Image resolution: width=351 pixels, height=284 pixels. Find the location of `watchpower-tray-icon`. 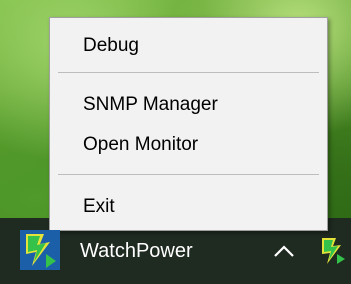

watchpower-tray-icon is located at coordinates (332, 251).